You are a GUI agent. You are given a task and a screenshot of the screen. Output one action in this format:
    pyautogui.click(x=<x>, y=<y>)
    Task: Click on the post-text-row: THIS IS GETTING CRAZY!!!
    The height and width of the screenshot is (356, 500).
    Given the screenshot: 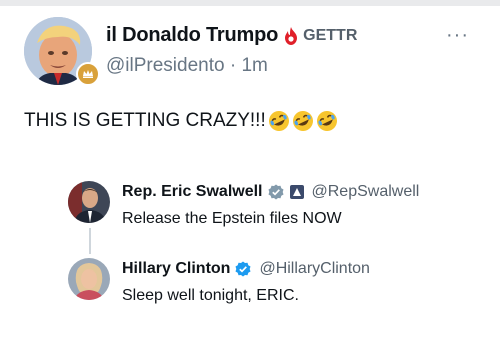 What is the action you would take?
    pyautogui.click(x=181, y=121)
    